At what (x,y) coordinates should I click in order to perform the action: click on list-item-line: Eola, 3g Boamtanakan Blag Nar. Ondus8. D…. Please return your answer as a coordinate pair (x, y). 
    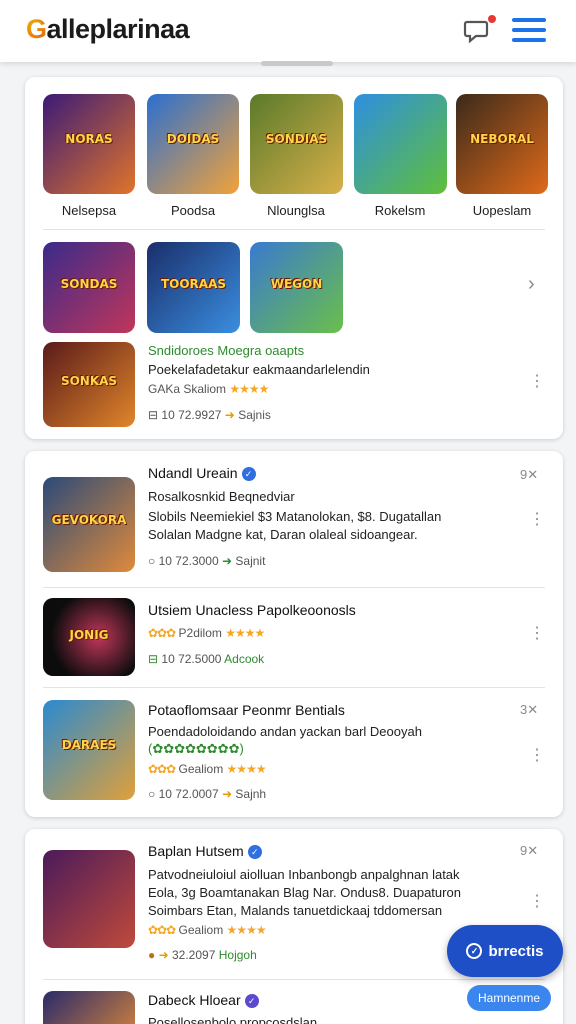
    Looking at the image, I should click on (304, 892).